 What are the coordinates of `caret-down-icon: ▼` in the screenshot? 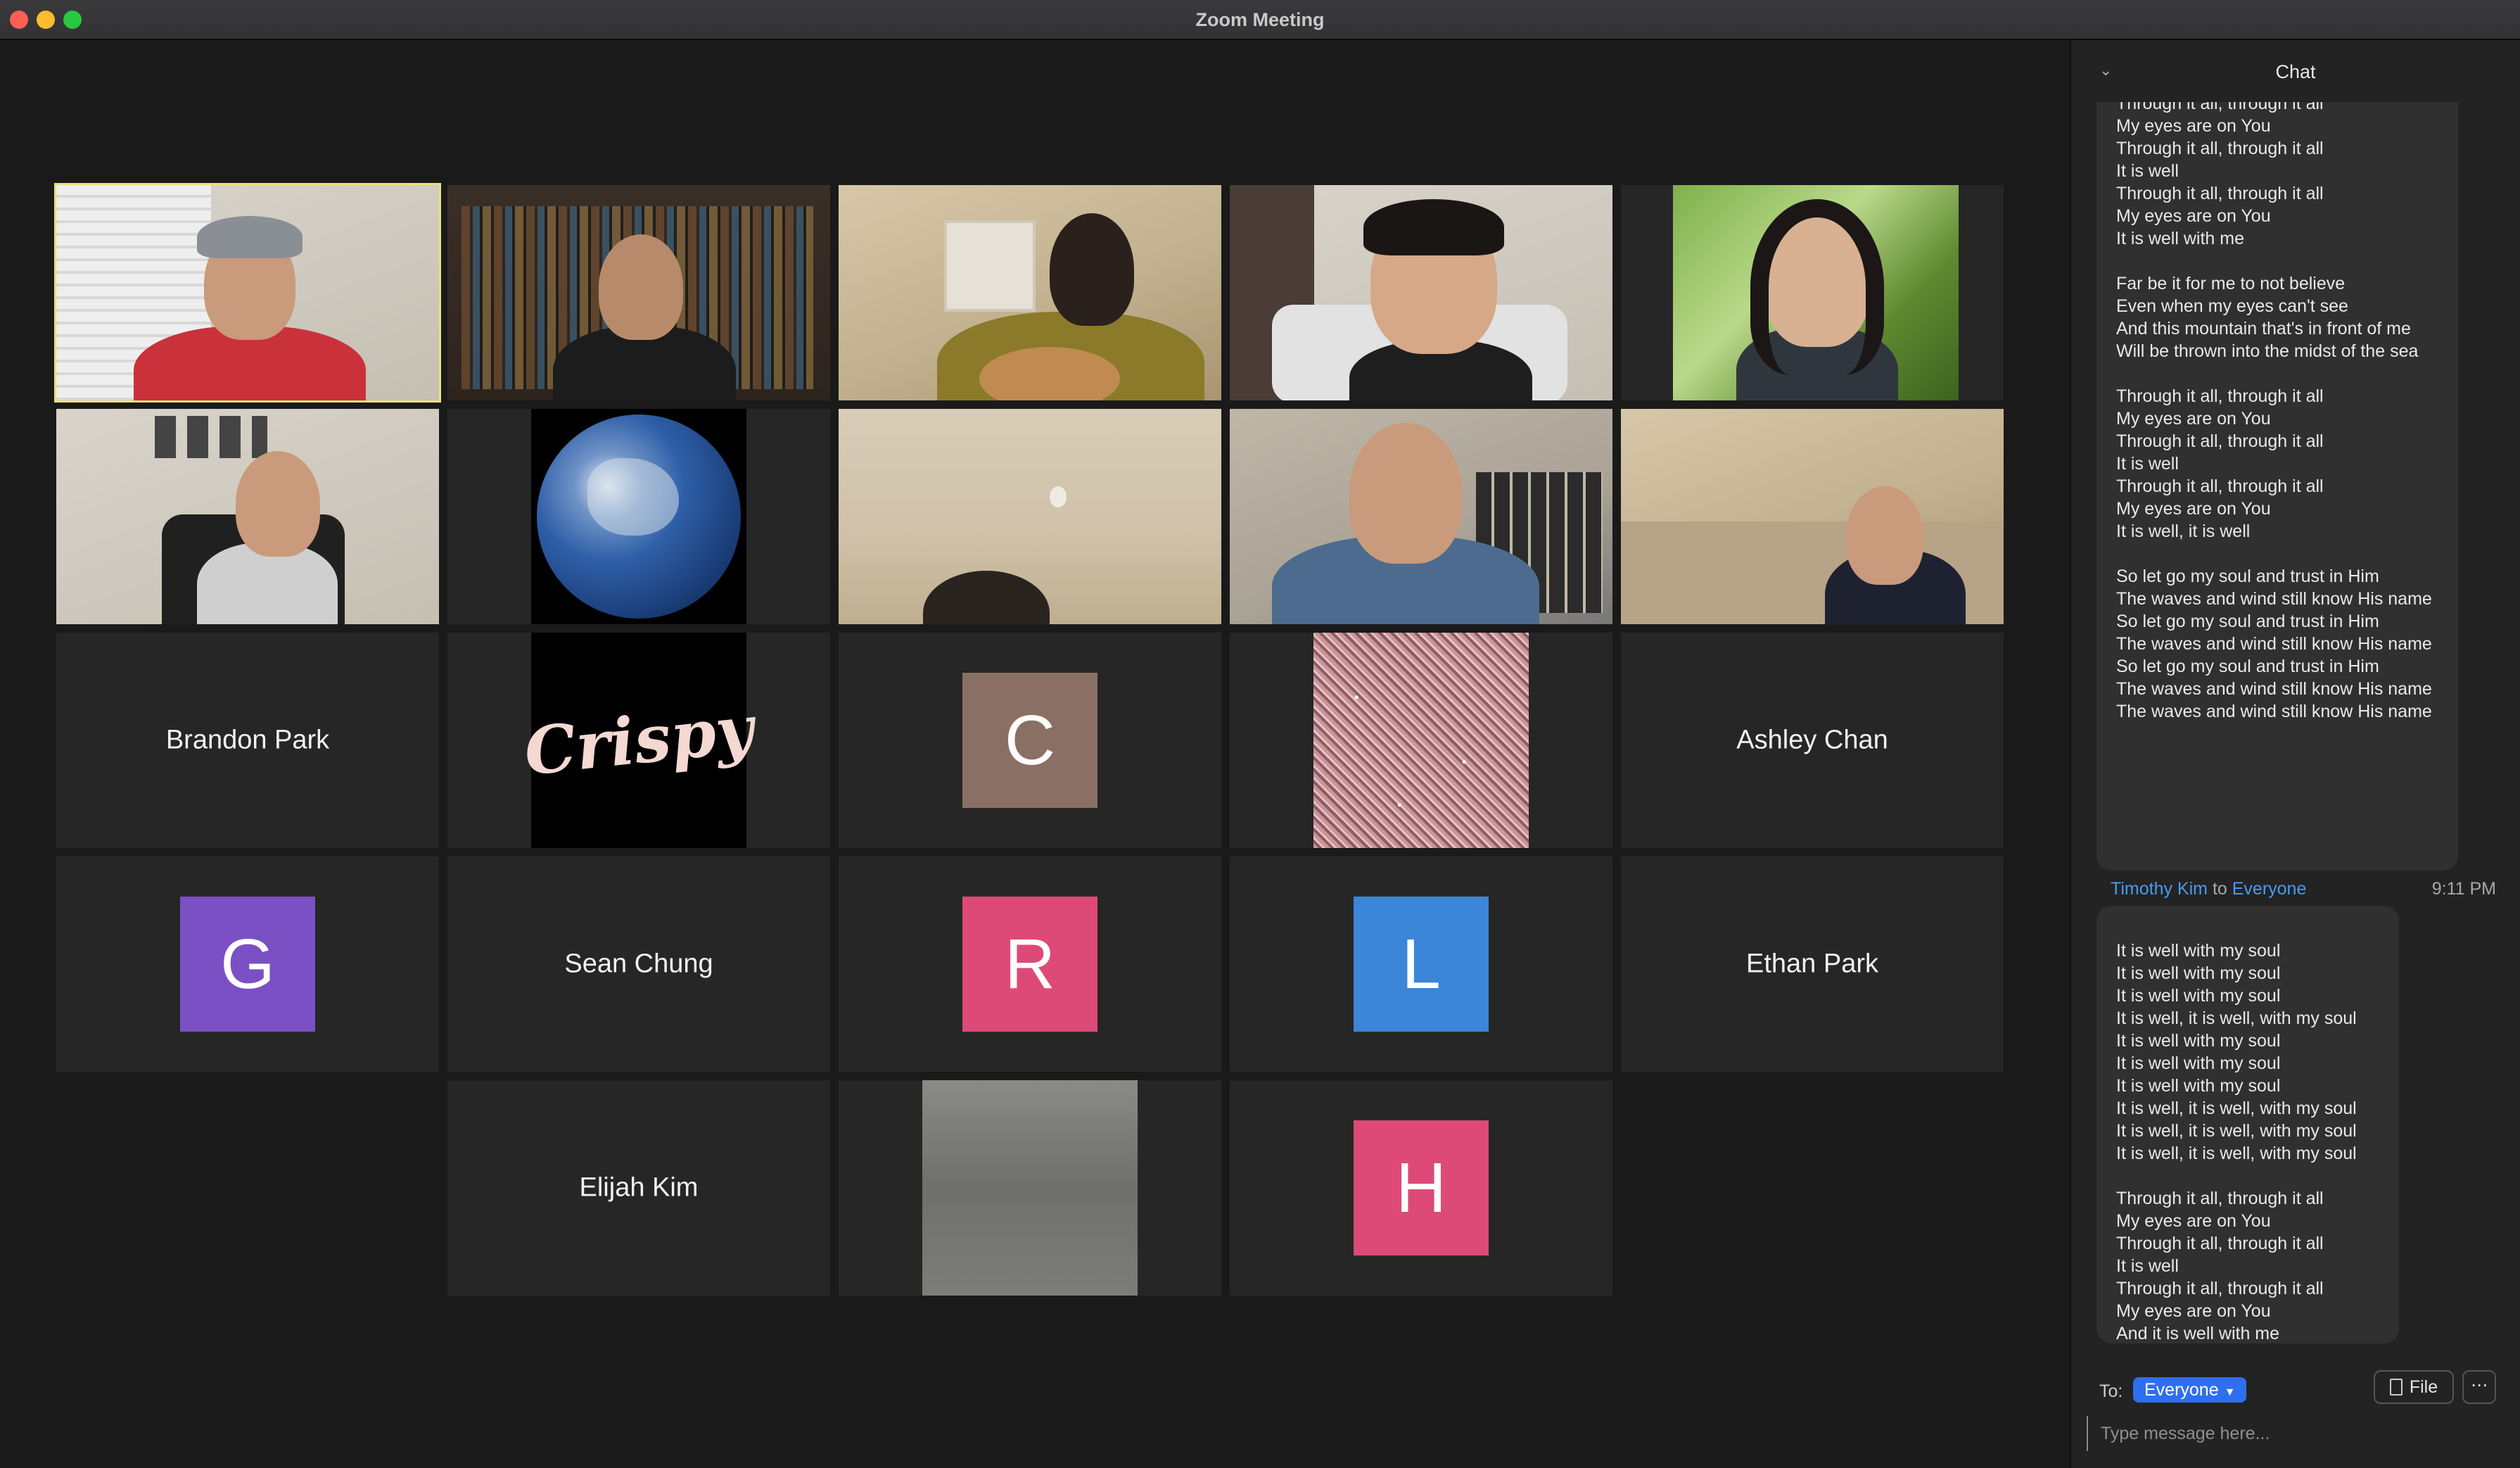 It's located at (2230, 1392).